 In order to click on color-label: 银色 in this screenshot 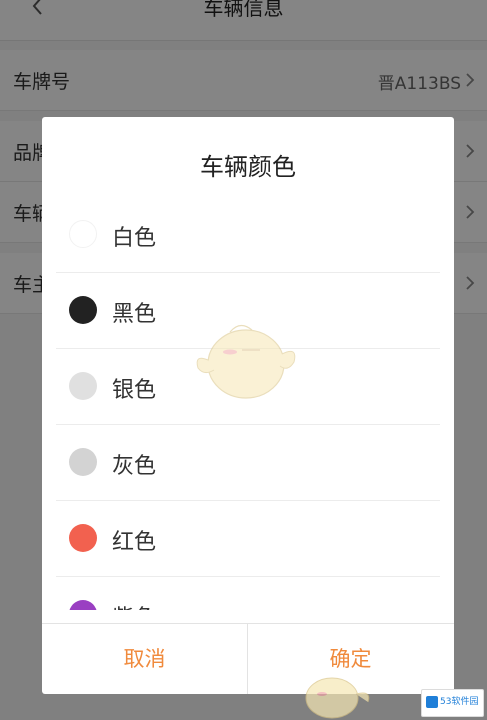, I will do `click(134, 390)`.